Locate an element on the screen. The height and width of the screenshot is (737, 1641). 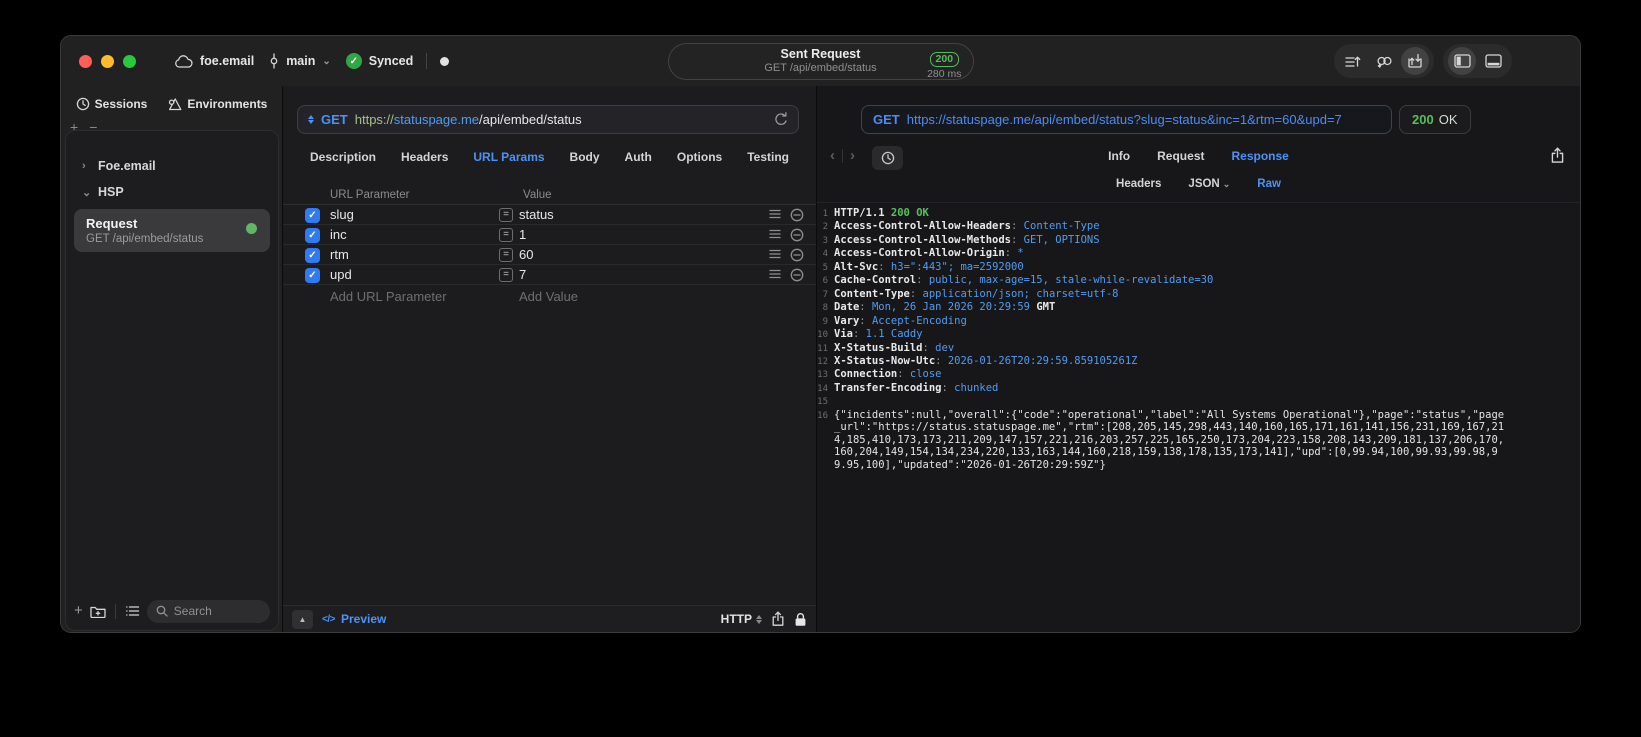
toggle-sidebar-button is located at coordinates (1462, 61).